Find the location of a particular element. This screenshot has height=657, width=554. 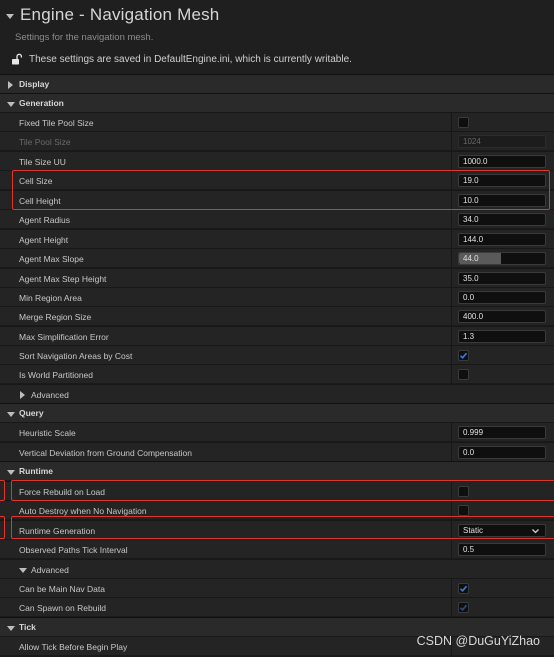

row-agent-max-slope: Agent Max Slope 44.0 is located at coordinates (277, 258).